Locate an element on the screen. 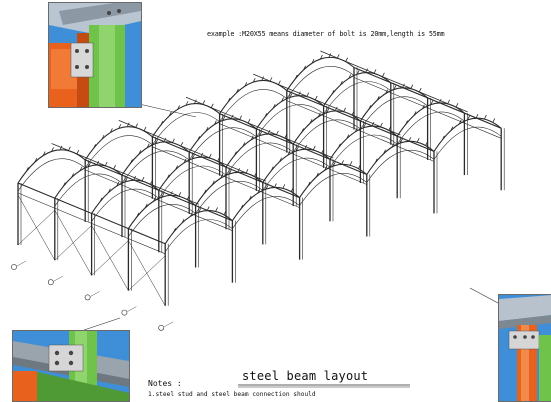  connection-detail-bottom-left-illustration is located at coordinates (71, 366).